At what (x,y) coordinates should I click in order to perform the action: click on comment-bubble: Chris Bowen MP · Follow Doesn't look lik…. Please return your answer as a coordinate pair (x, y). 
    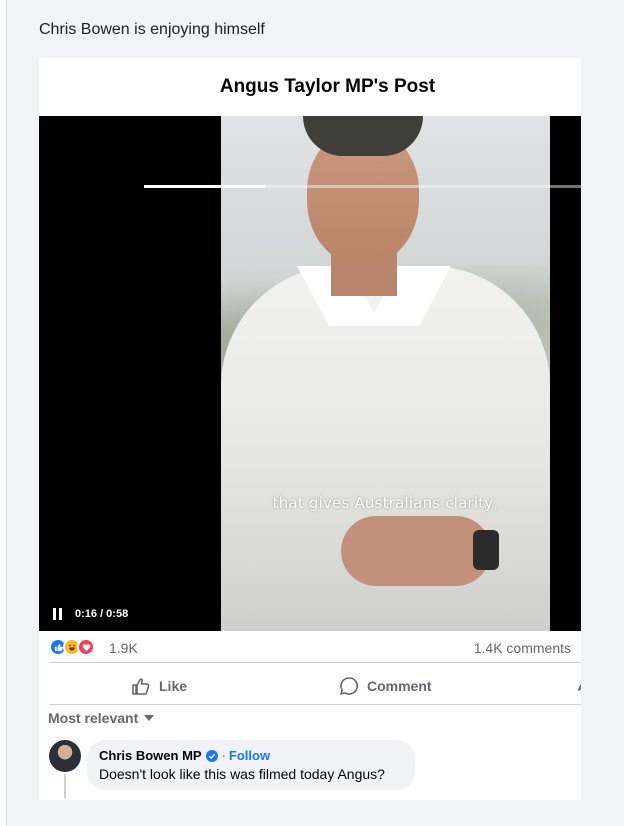
    Looking at the image, I should click on (251, 765).